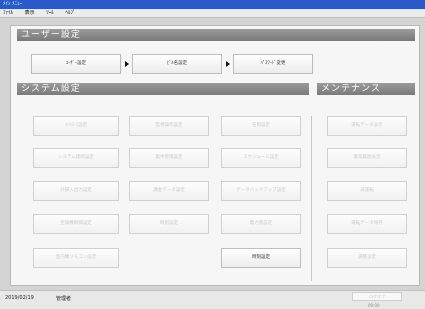 Image resolution: width=425 pixels, height=309 pixels. What do you see at coordinates (367, 191) in the screenshot?
I see `test-run-button: 試運転` at bounding box center [367, 191].